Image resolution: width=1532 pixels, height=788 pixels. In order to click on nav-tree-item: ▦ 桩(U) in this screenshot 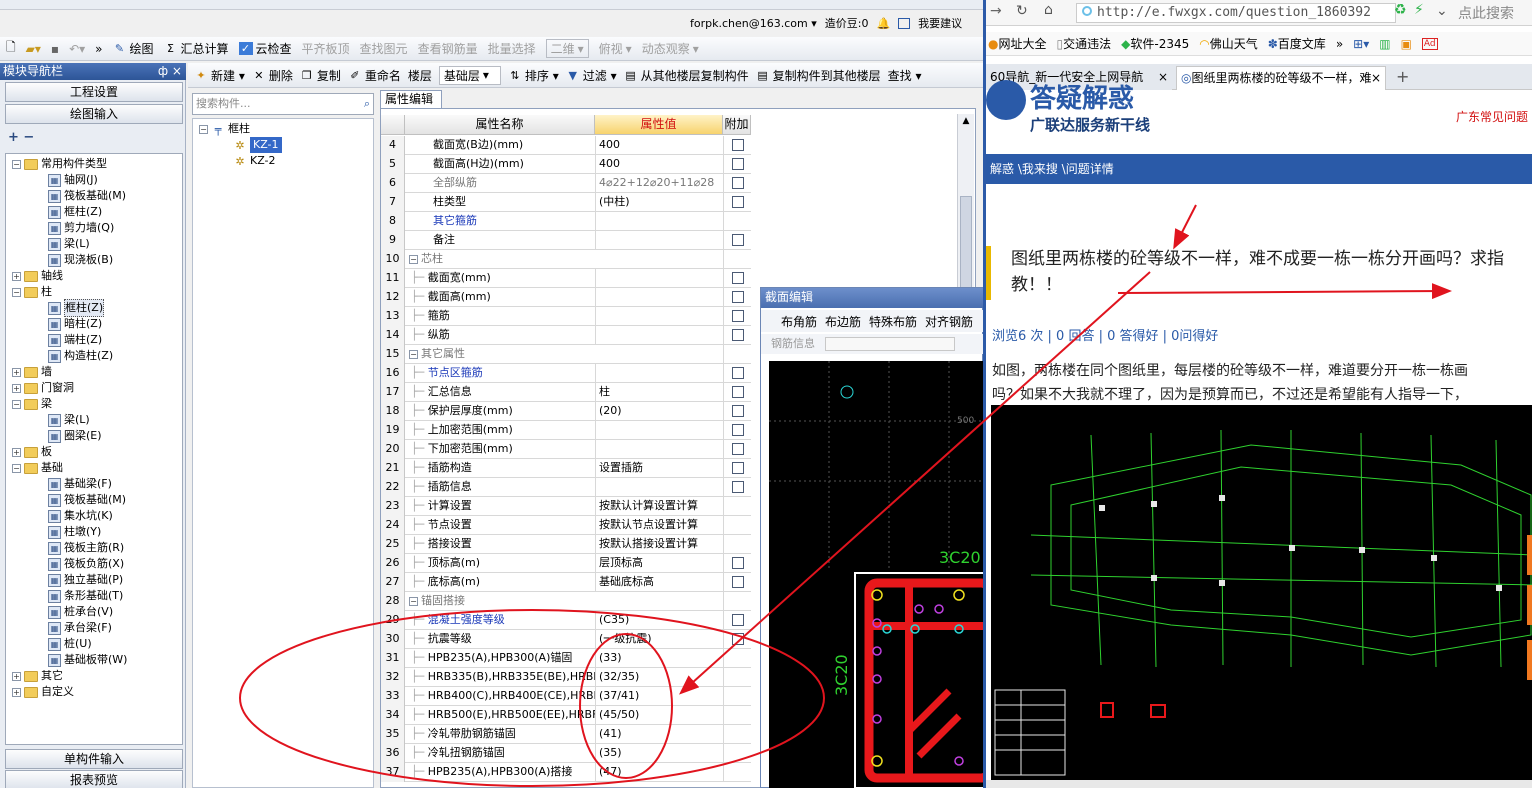, I will do `click(70, 644)`.